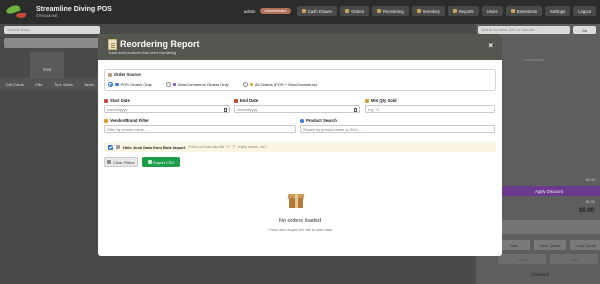 The image size is (600, 284). What do you see at coordinates (300, 80) in the screenshot?
I see `order-source-box` at bounding box center [300, 80].